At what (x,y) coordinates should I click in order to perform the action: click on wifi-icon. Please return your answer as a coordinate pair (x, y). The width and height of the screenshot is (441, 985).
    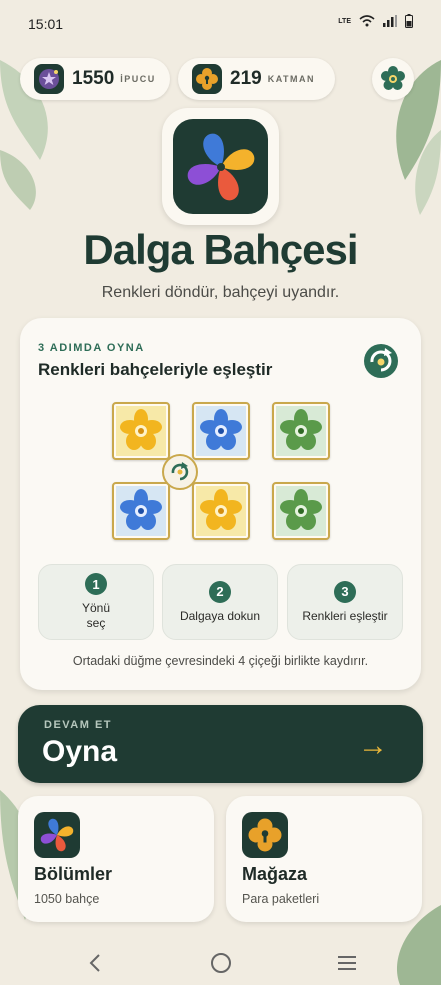
    Looking at the image, I should click on (367, 21).